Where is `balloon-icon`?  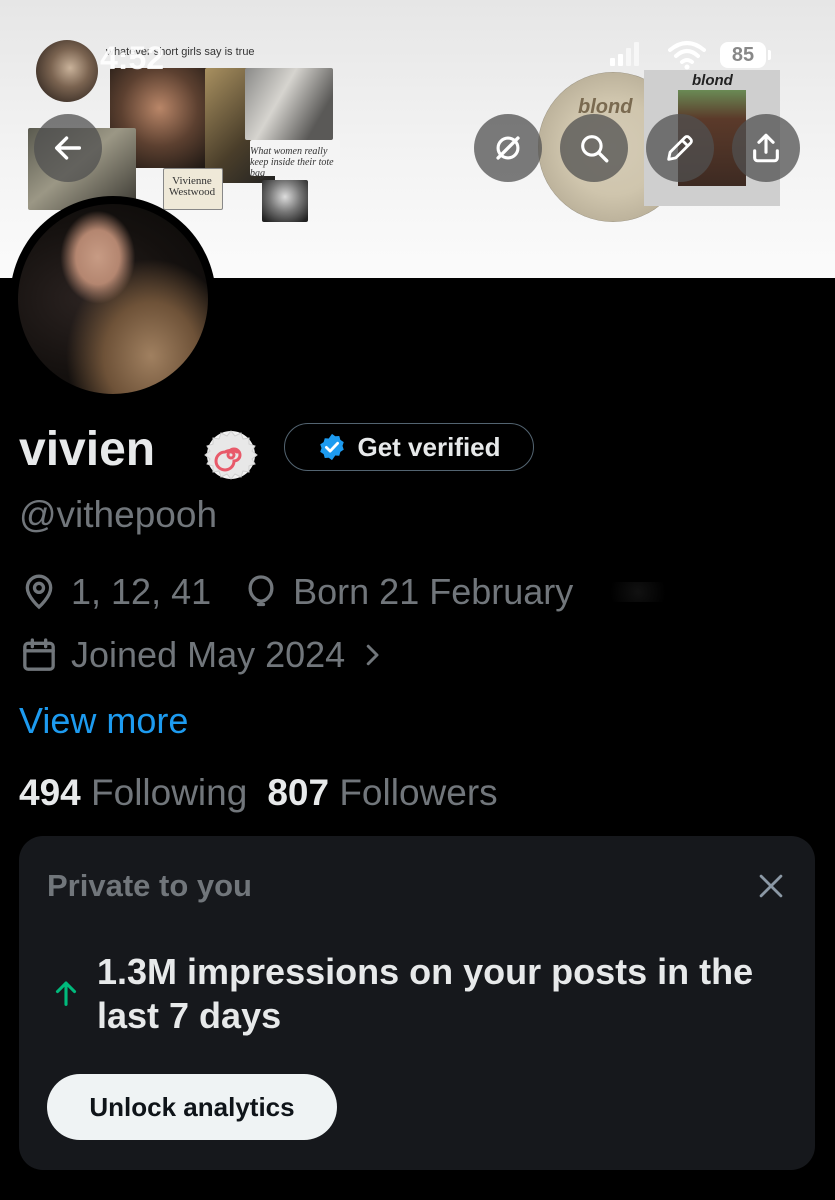
balloon-icon is located at coordinates (261, 591).